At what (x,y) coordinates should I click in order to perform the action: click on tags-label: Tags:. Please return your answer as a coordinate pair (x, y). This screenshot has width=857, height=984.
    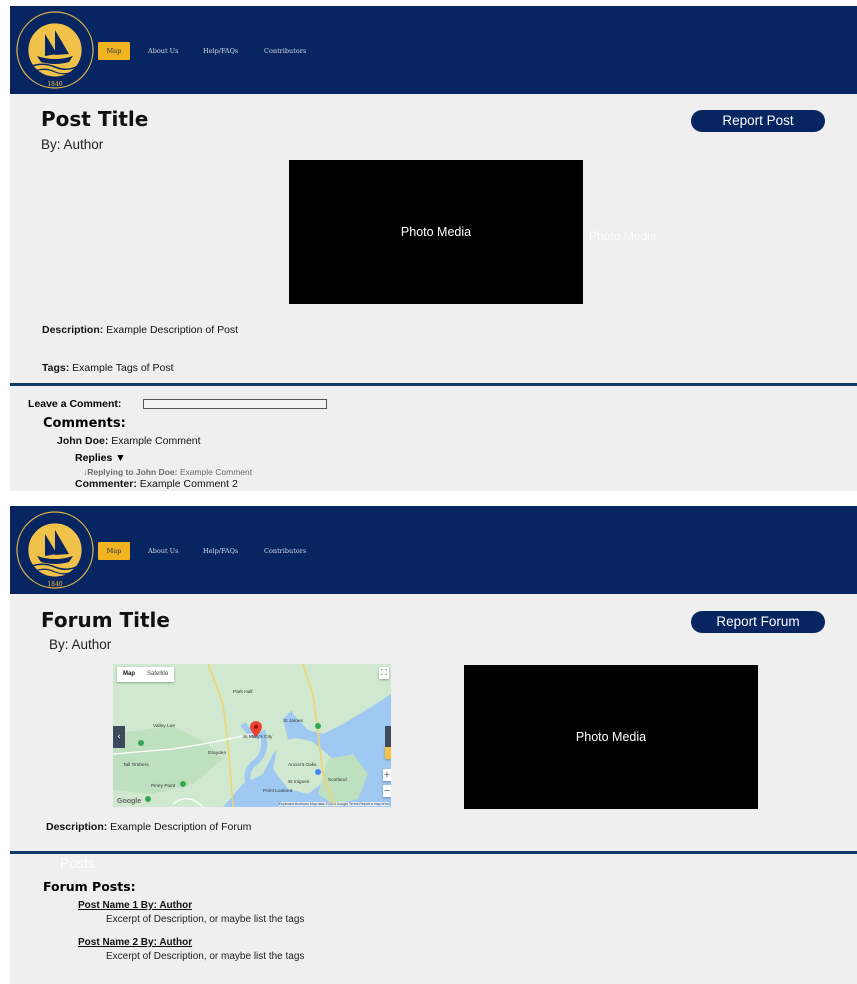
    Looking at the image, I should click on (56, 368).